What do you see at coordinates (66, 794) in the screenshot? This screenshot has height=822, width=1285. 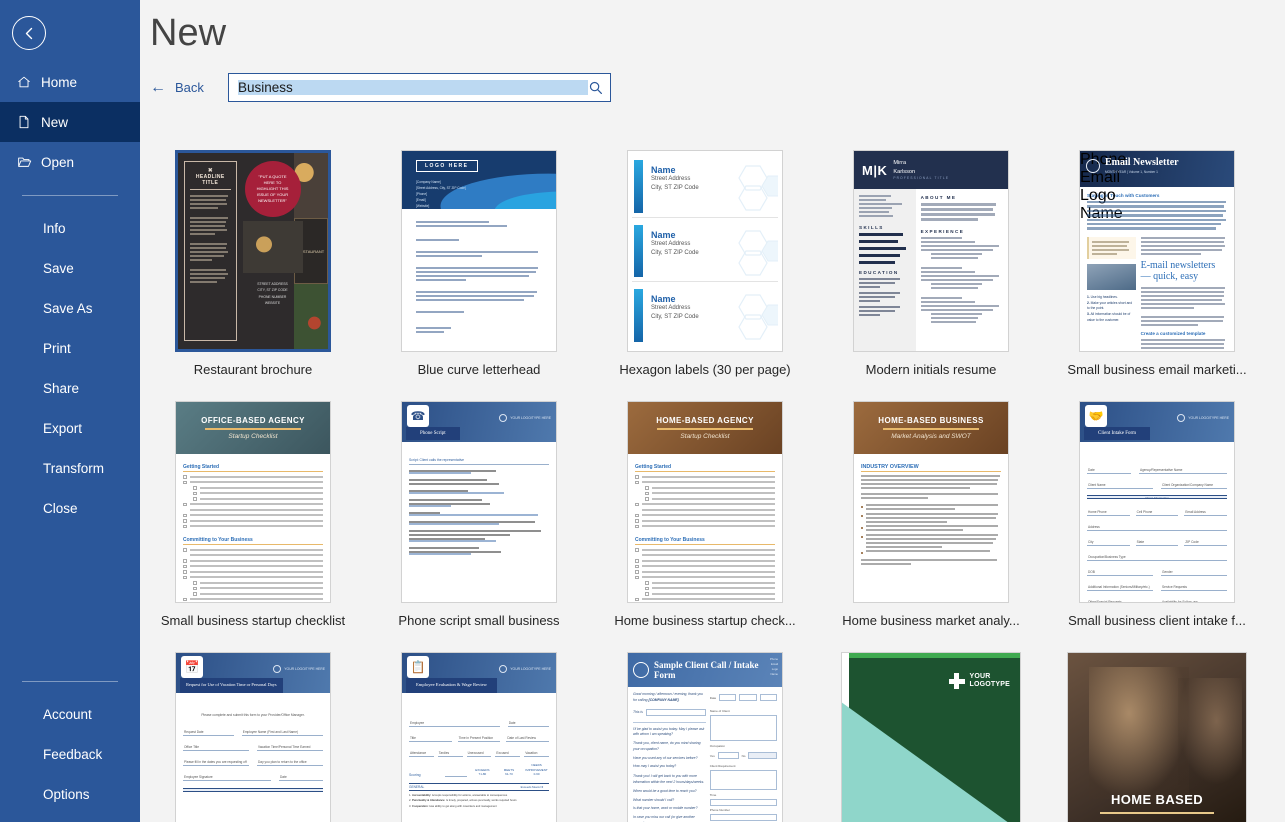 I see `sidebar-item-options-label: Options` at bounding box center [66, 794].